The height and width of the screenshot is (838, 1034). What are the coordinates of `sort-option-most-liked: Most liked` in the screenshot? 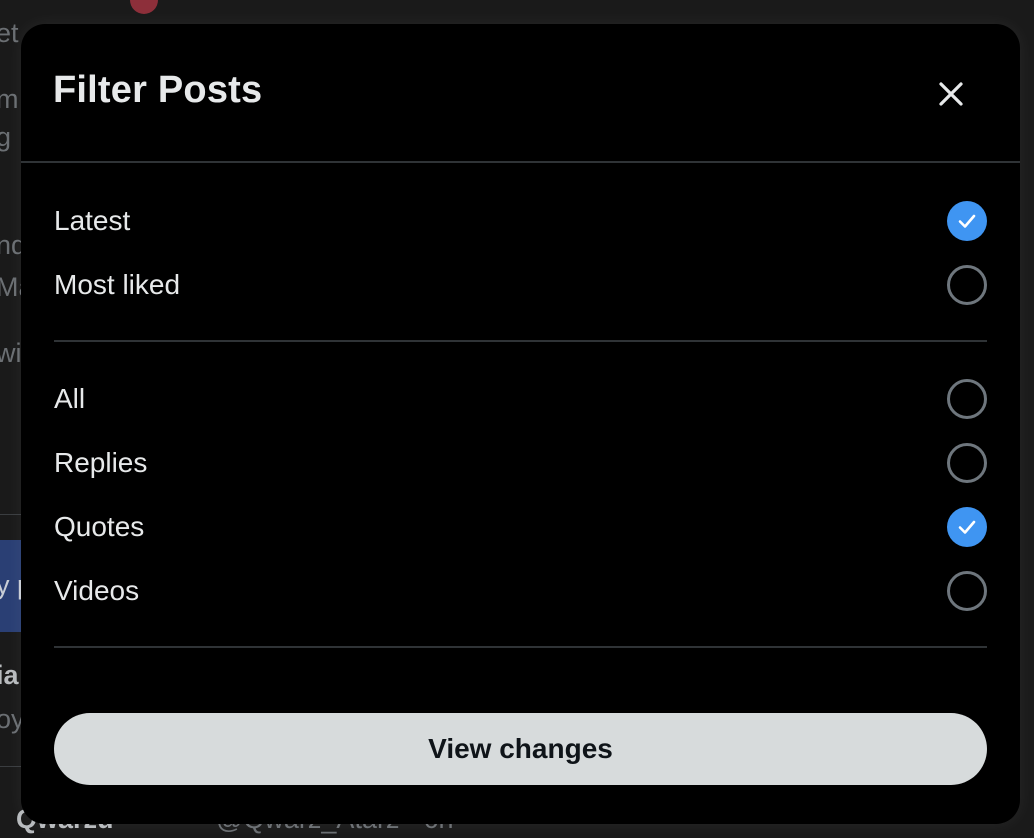 It's located at (520, 285).